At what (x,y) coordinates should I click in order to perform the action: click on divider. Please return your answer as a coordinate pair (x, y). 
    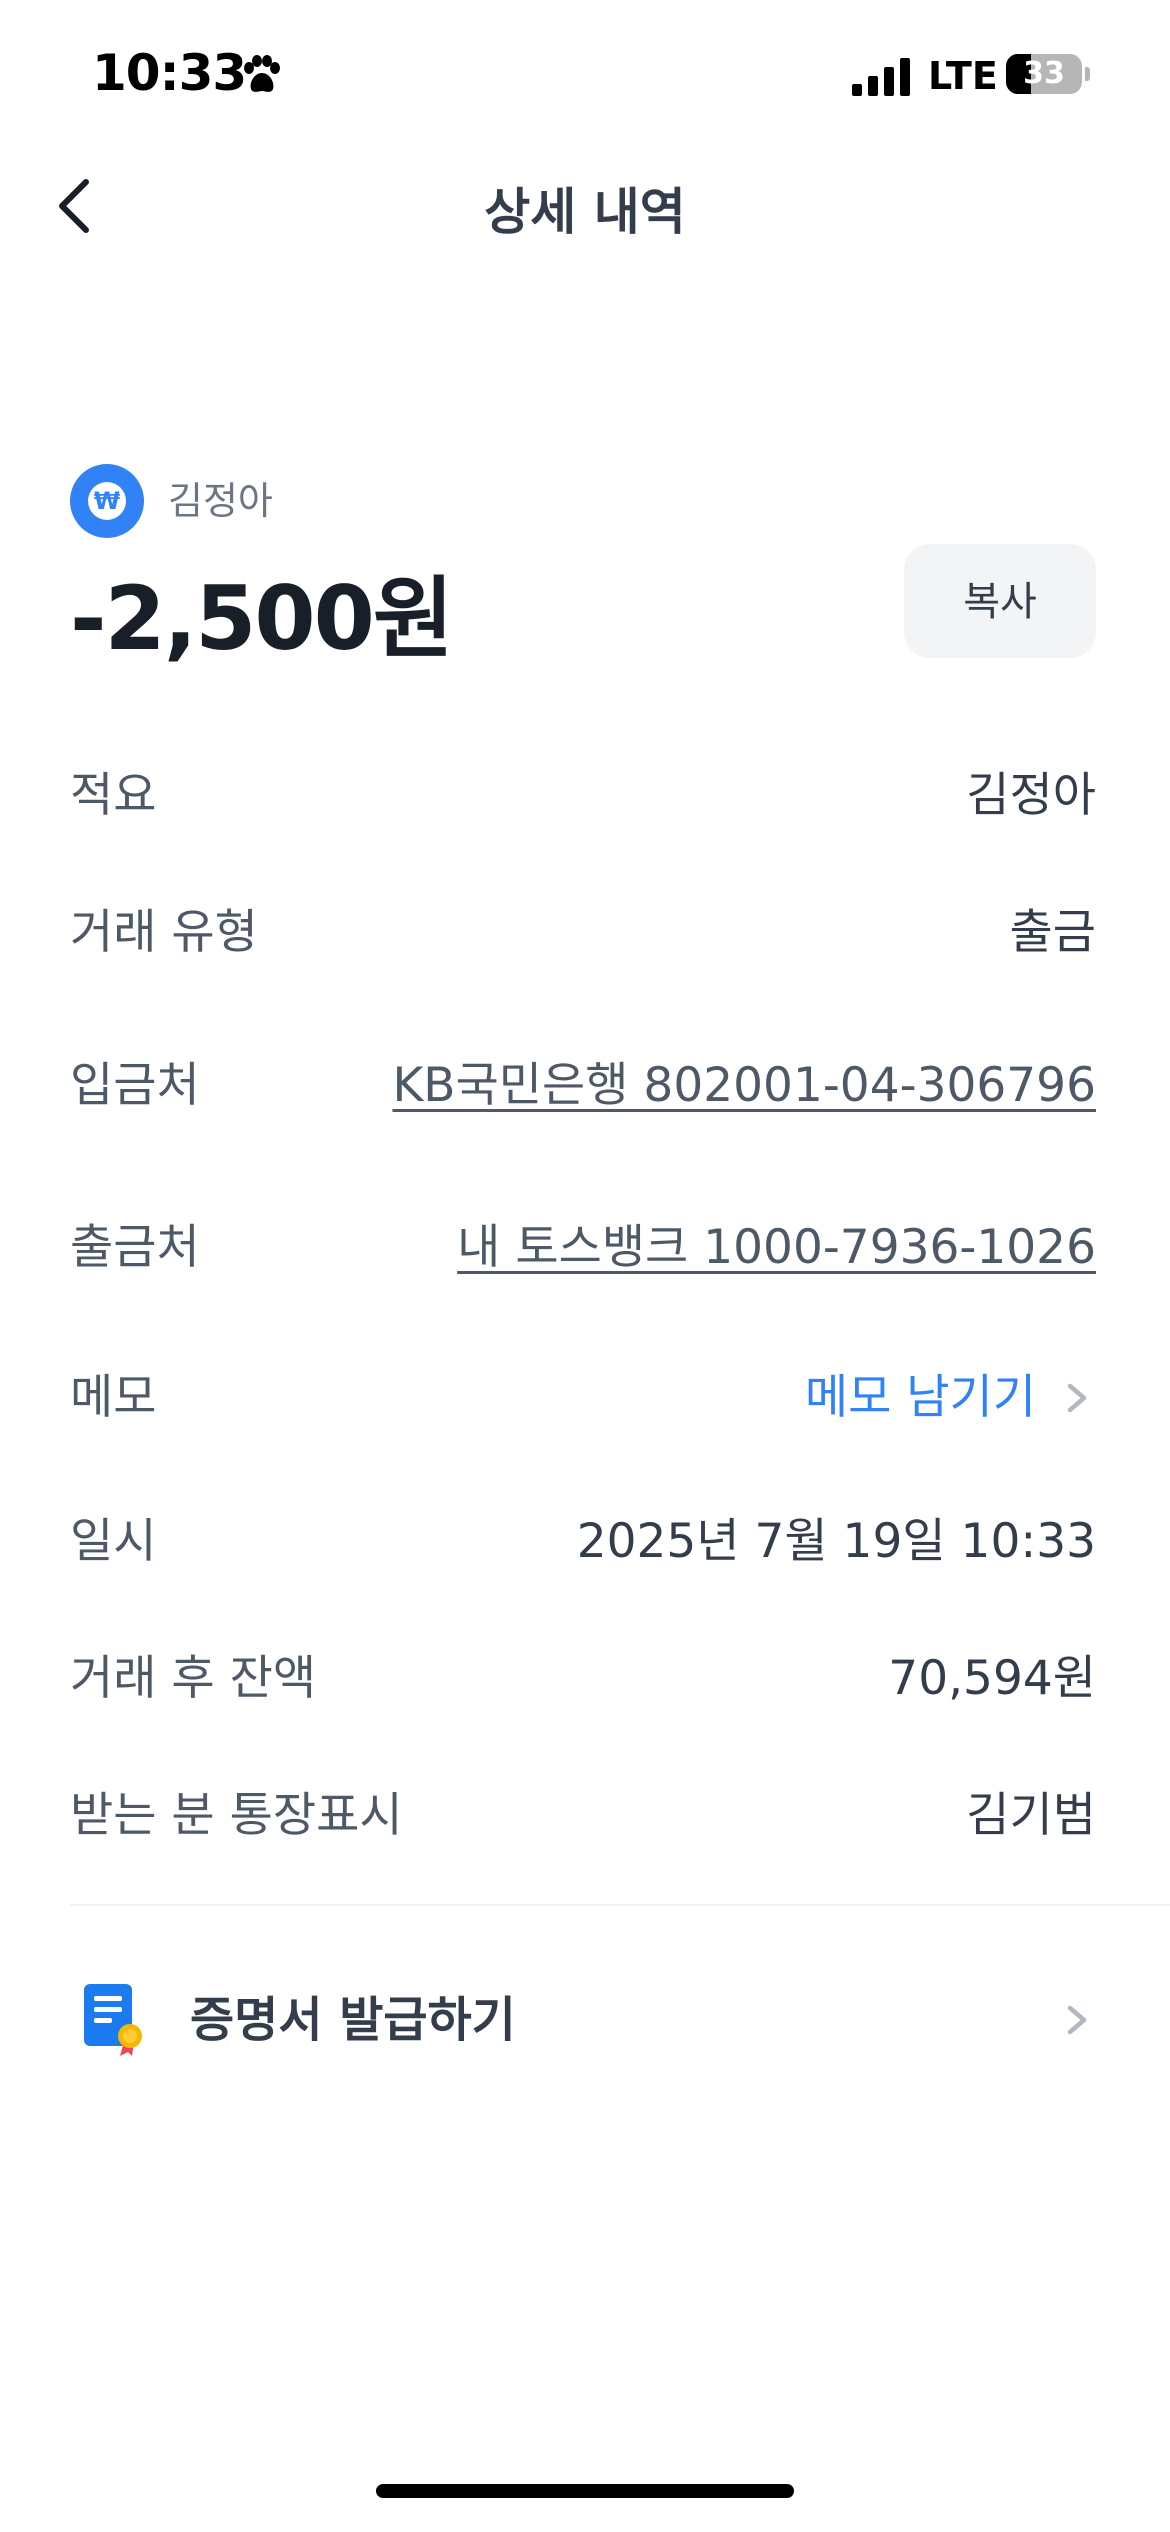
    Looking at the image, I should click on (620, 1905).